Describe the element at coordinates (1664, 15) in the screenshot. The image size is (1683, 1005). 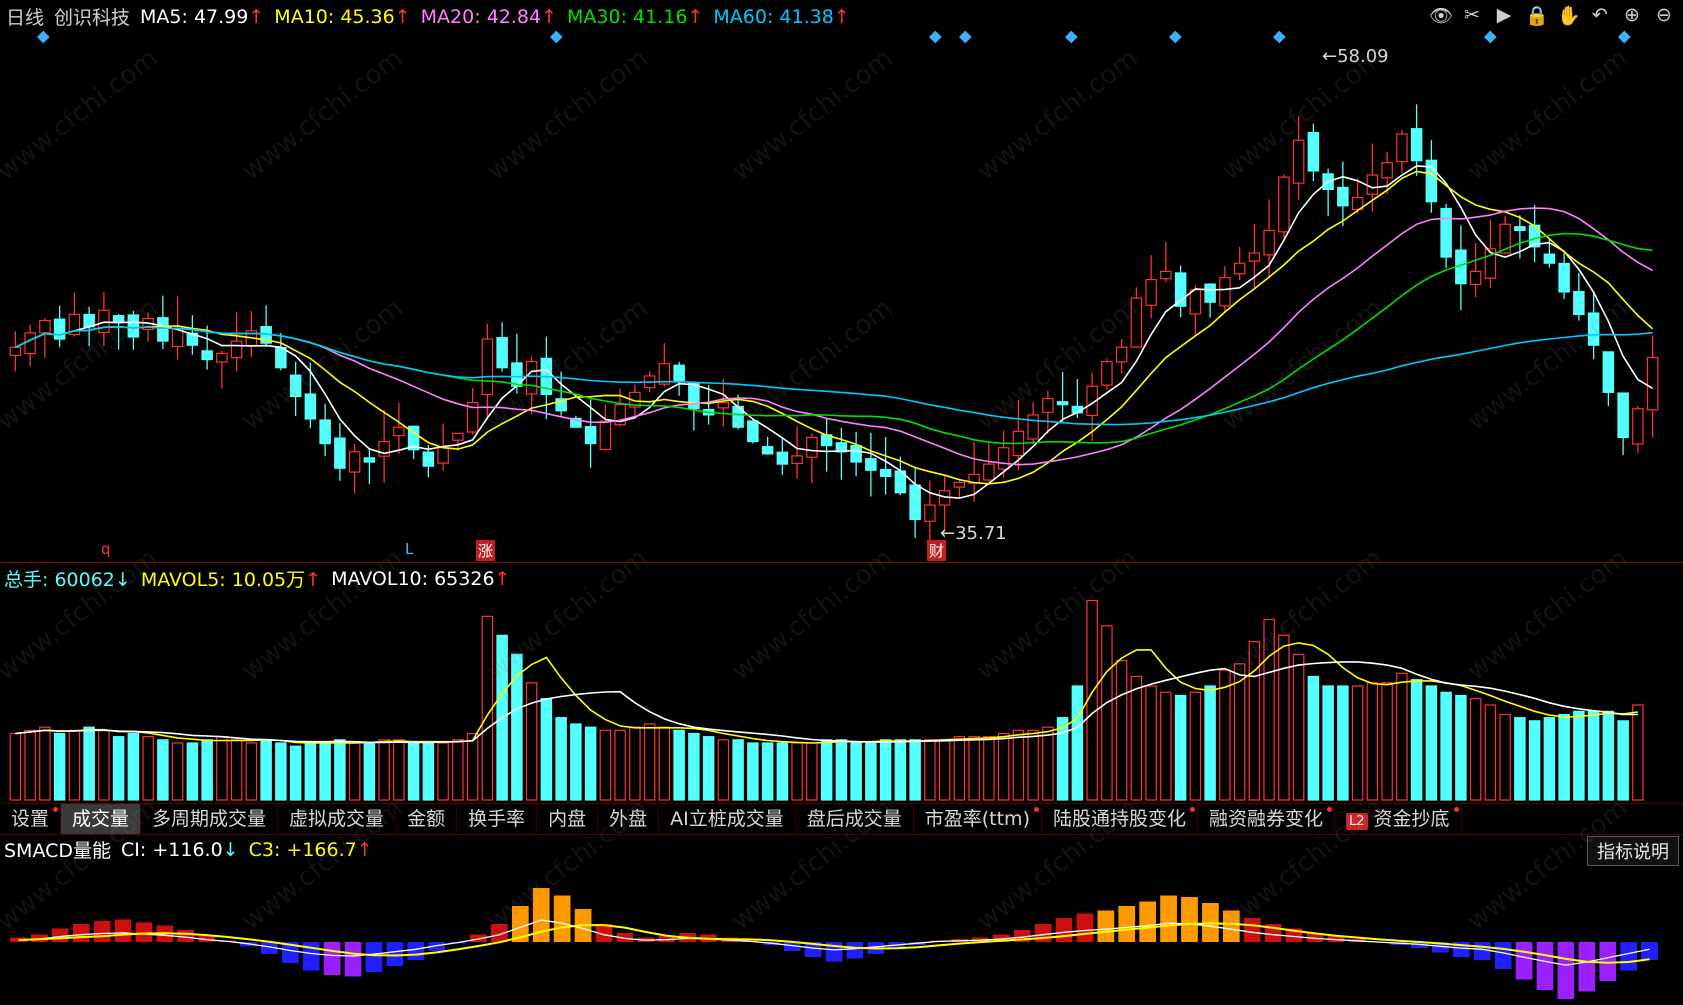
I see `zoom-out-icon: ⊖` at that location.